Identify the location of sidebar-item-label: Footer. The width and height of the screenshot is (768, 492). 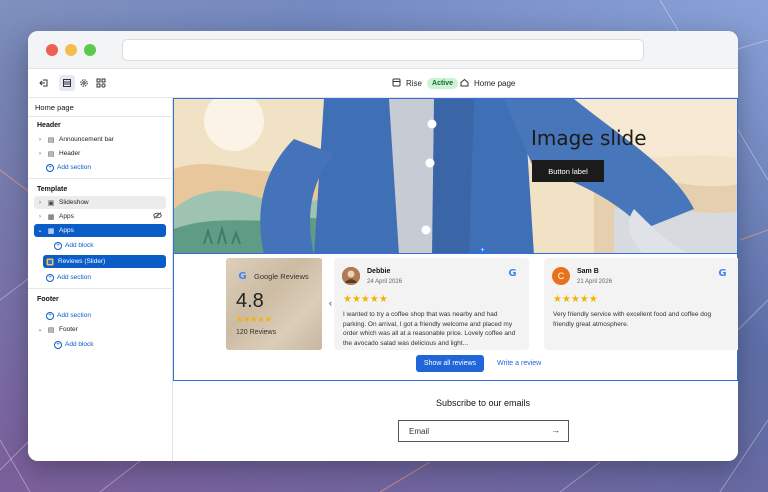
(68, 329).